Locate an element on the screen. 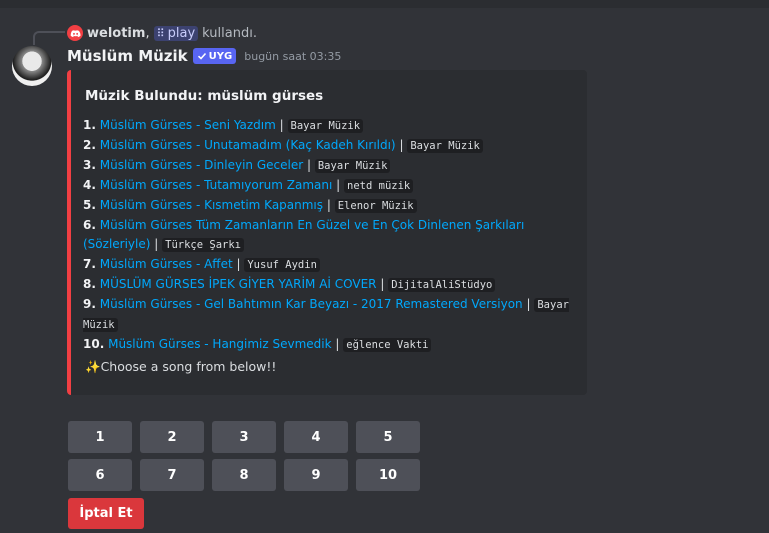 This screenshot has width=769, height=533. channel-name: netd müzik is located at coordinates (379, 186).